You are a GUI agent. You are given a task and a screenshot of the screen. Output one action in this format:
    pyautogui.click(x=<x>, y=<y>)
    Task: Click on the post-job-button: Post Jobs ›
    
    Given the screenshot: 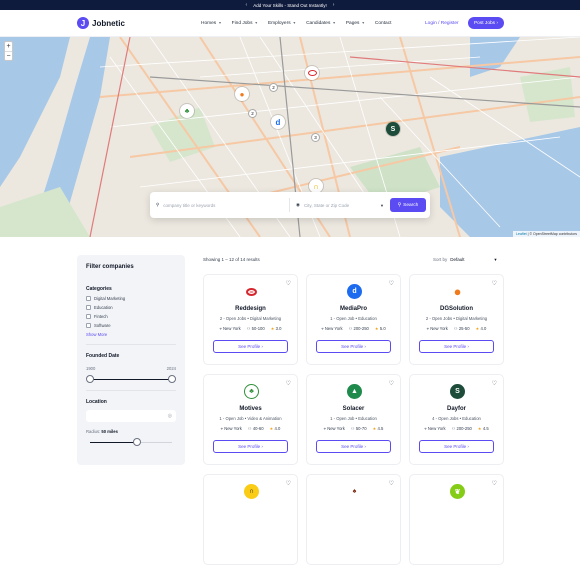 What is the action you would take?
    pyautogui.click(x=486, y=23)
    